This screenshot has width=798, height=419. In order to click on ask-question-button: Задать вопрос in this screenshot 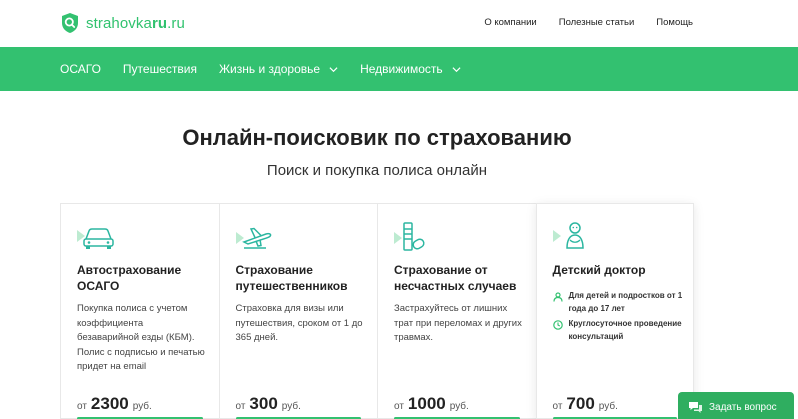, I will do `click(736, 405)`.